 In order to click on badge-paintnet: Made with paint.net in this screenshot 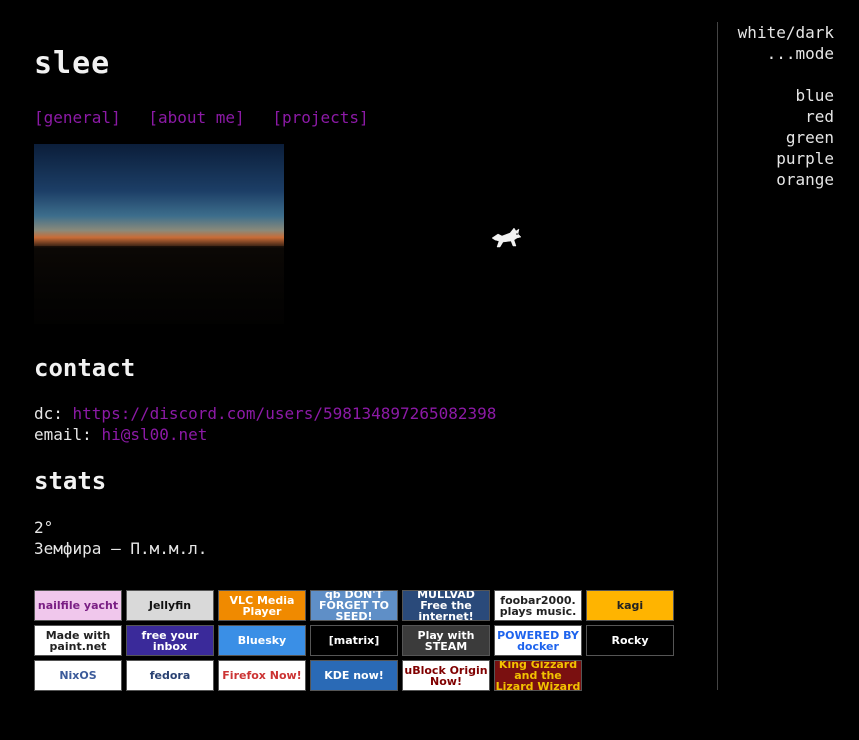, I will do `click(78, 640)`.